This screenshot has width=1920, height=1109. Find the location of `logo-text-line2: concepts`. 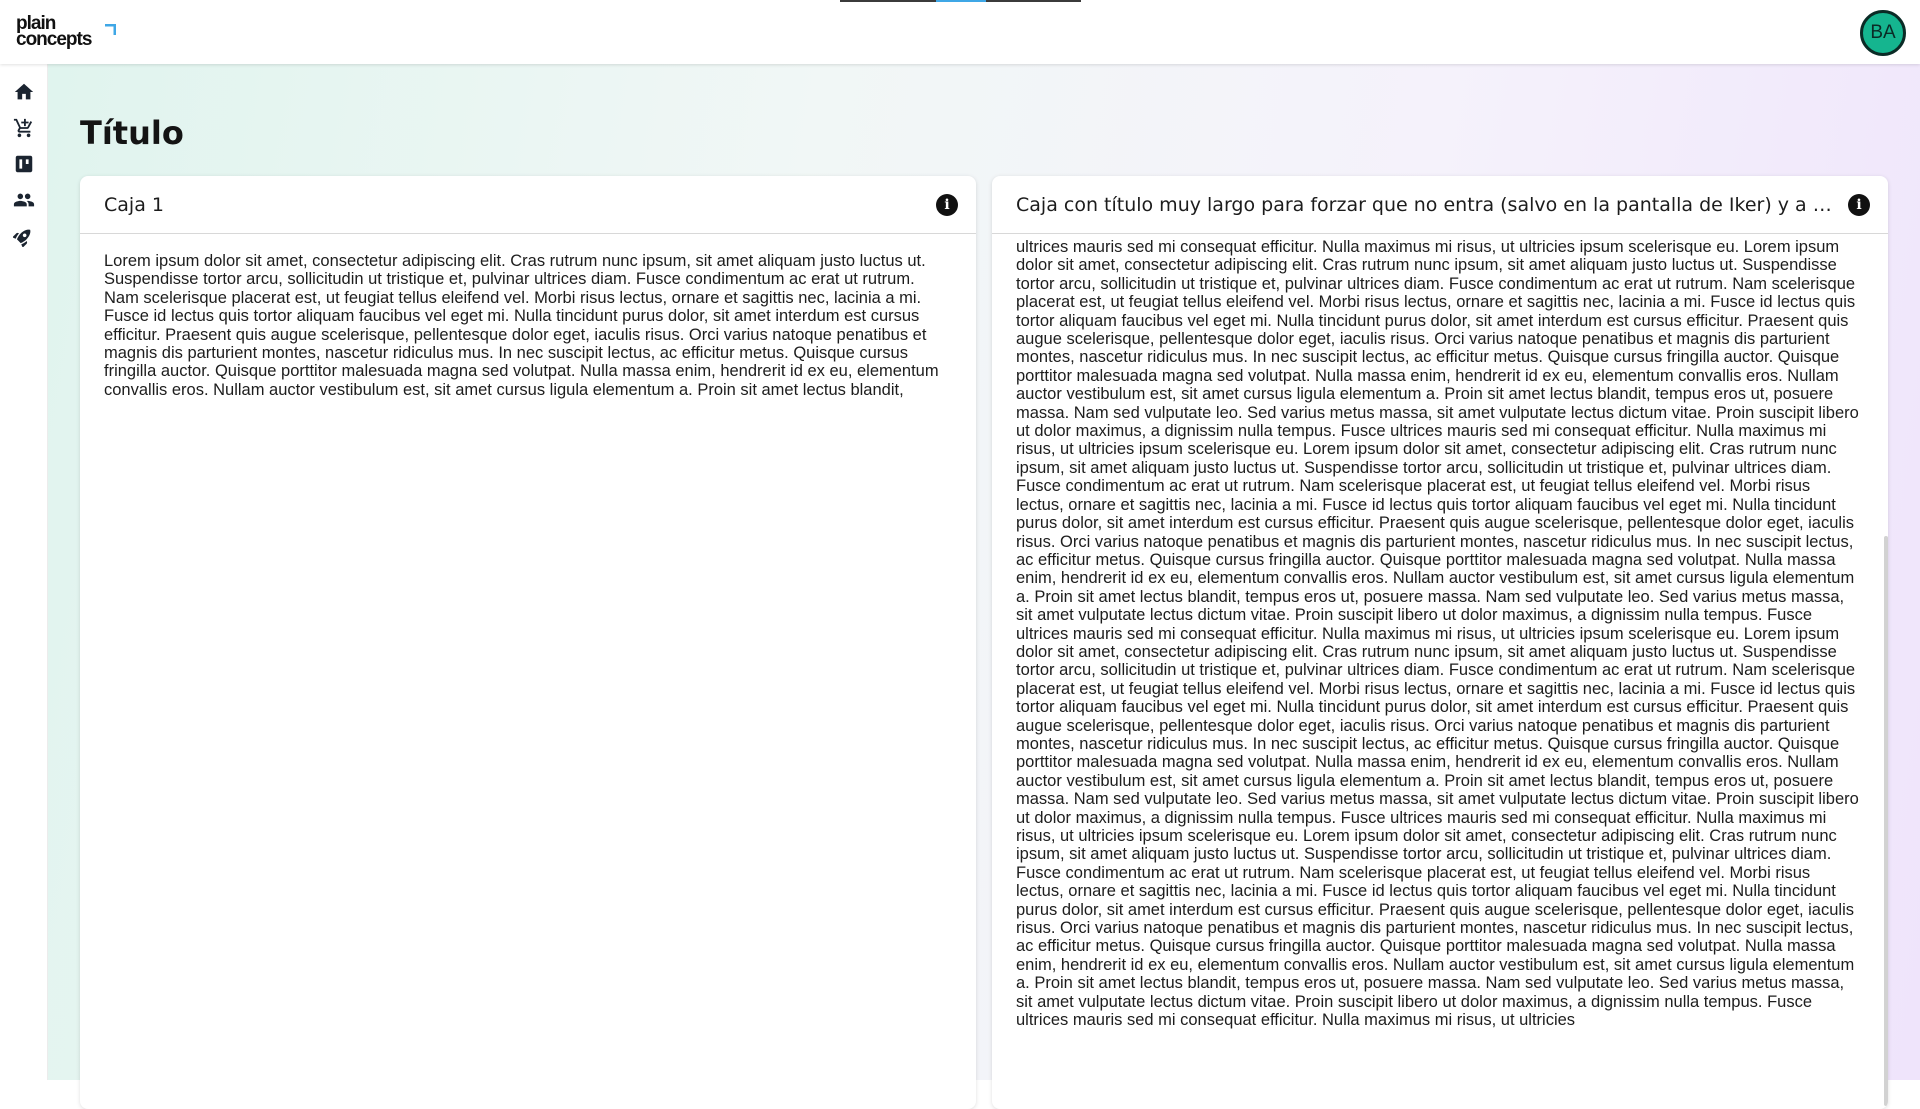

logo-text-line2: concepts is located at coordinates (54, 39).